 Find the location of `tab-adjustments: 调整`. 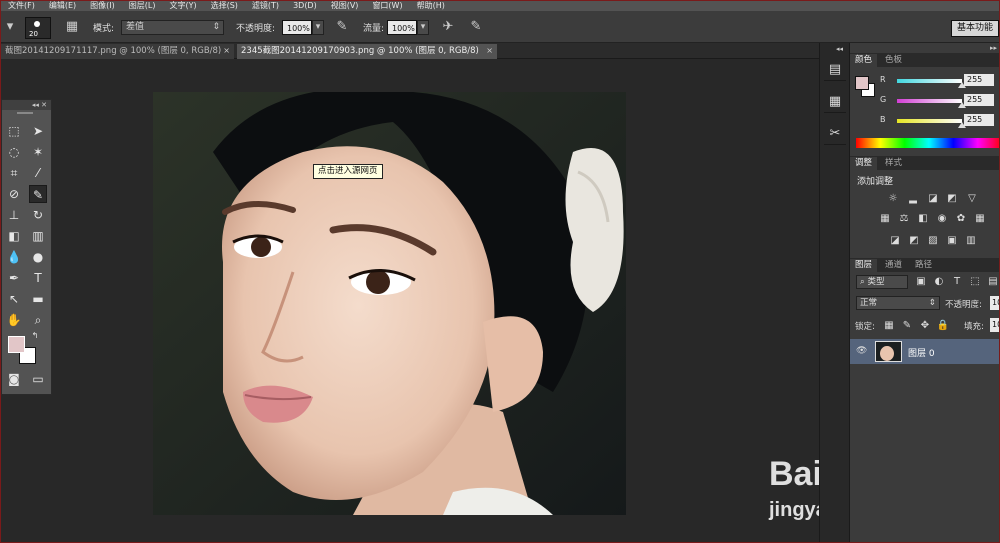

tab-adjustments: 调整 is located at coordinates (864, 163).